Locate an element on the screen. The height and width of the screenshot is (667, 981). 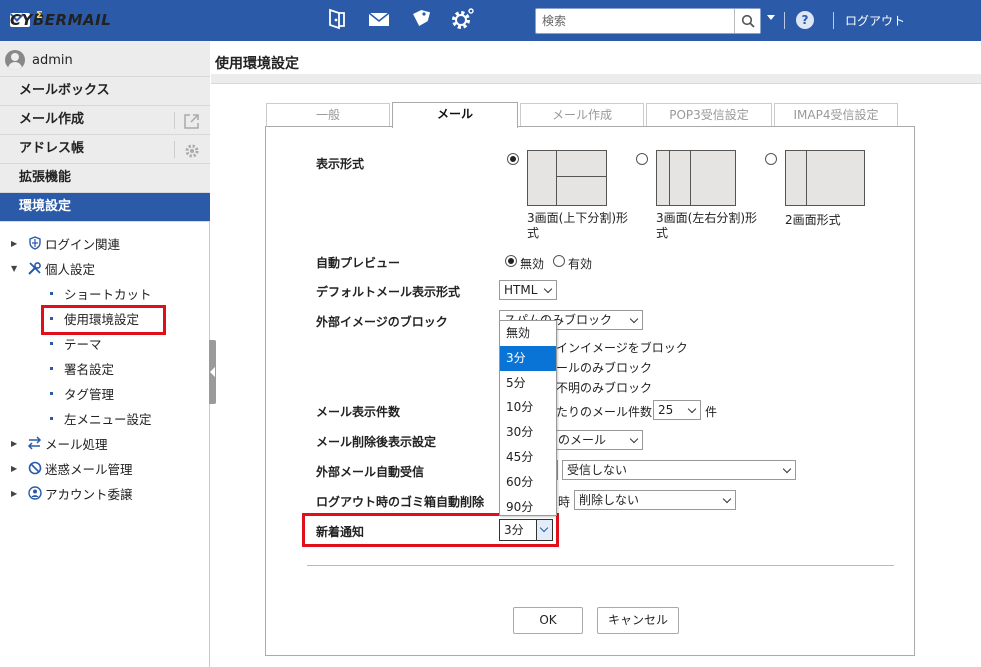
mail-count-select: 25 is located at coordinates (677, 410).